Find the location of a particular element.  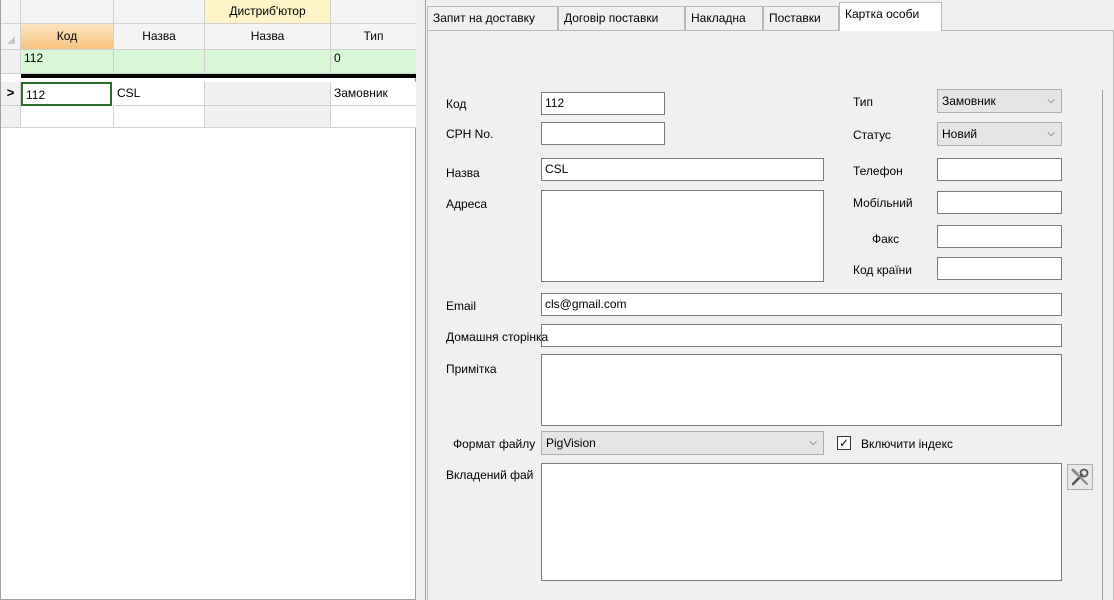

file-format-select: PigVision ⌵ is located at coordinates (682, 443).